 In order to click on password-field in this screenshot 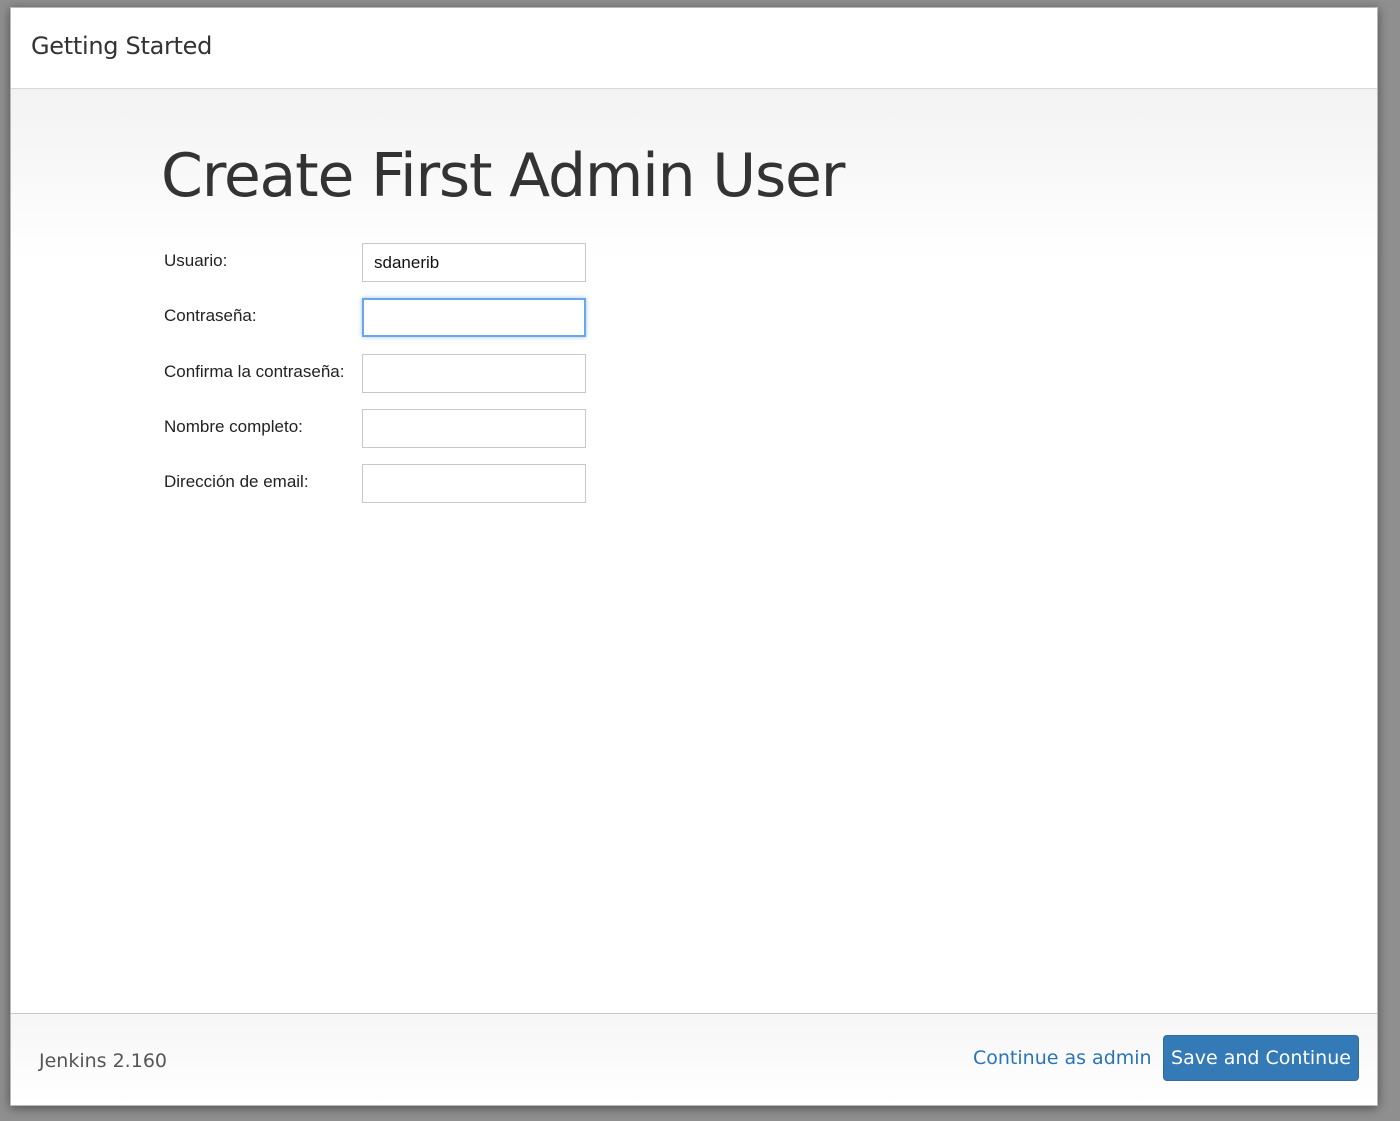, I will do `click(474, 317)`.